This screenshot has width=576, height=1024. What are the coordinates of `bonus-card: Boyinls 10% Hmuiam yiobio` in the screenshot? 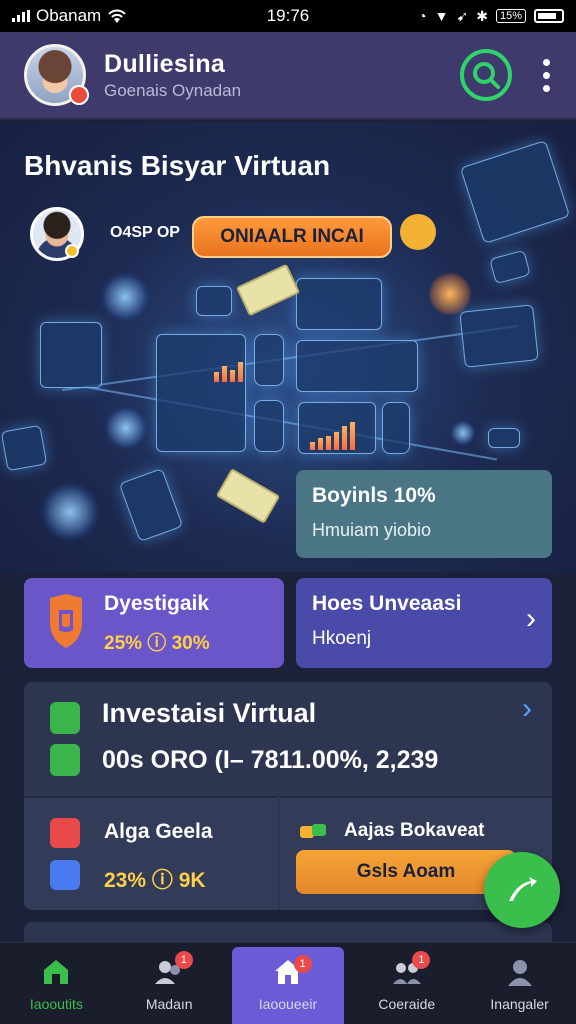 It's located at (424, 514).